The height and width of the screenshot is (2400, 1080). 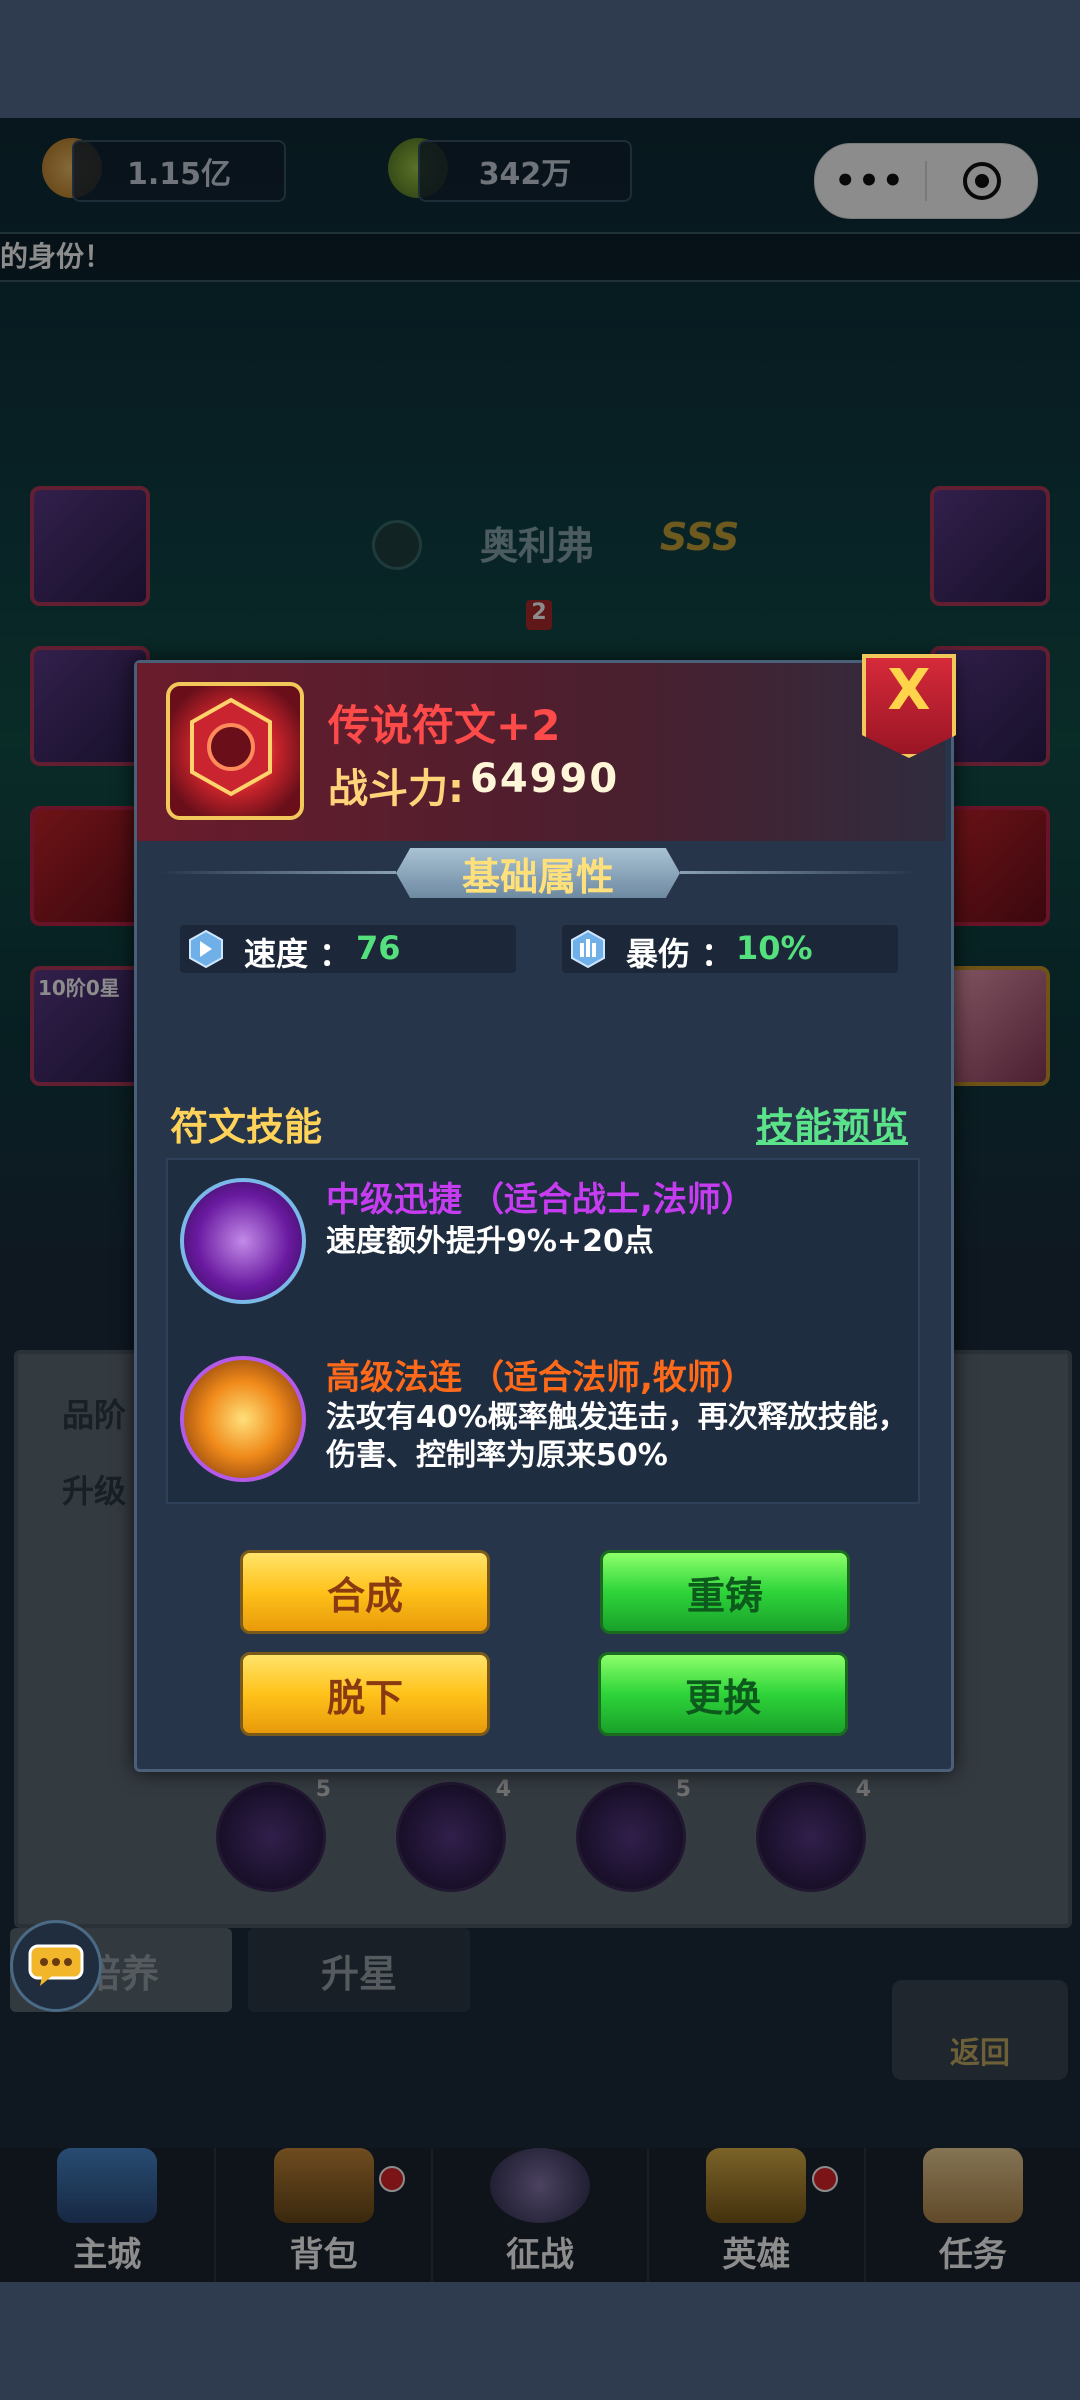 What do you see at coordinates (798, 872) in the screenshot?
I see `divider-right` at bounding box center [798, 872].